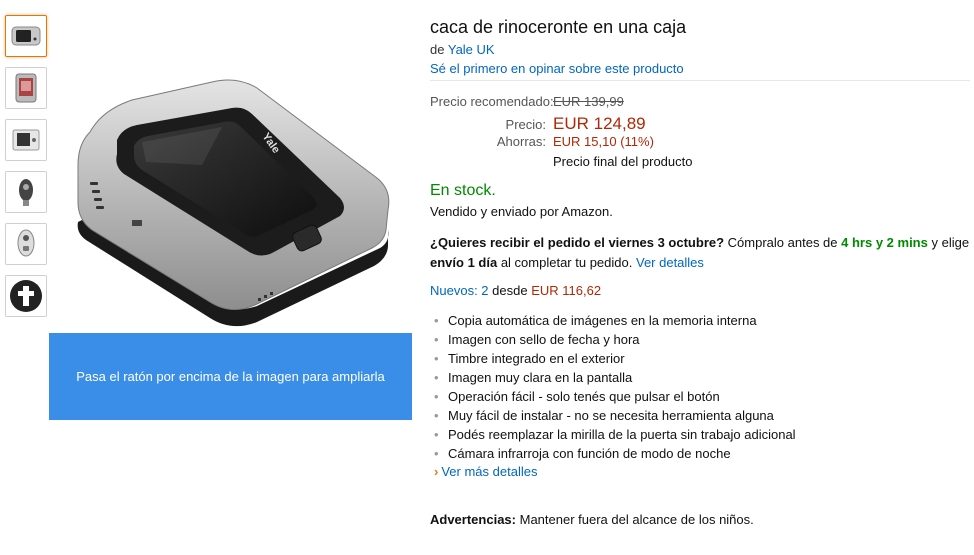 This screenshot has height=555, width=974. Describe the element at coordinates (437, 49) in the screenshot. I see `by-prefix: de` at that location.